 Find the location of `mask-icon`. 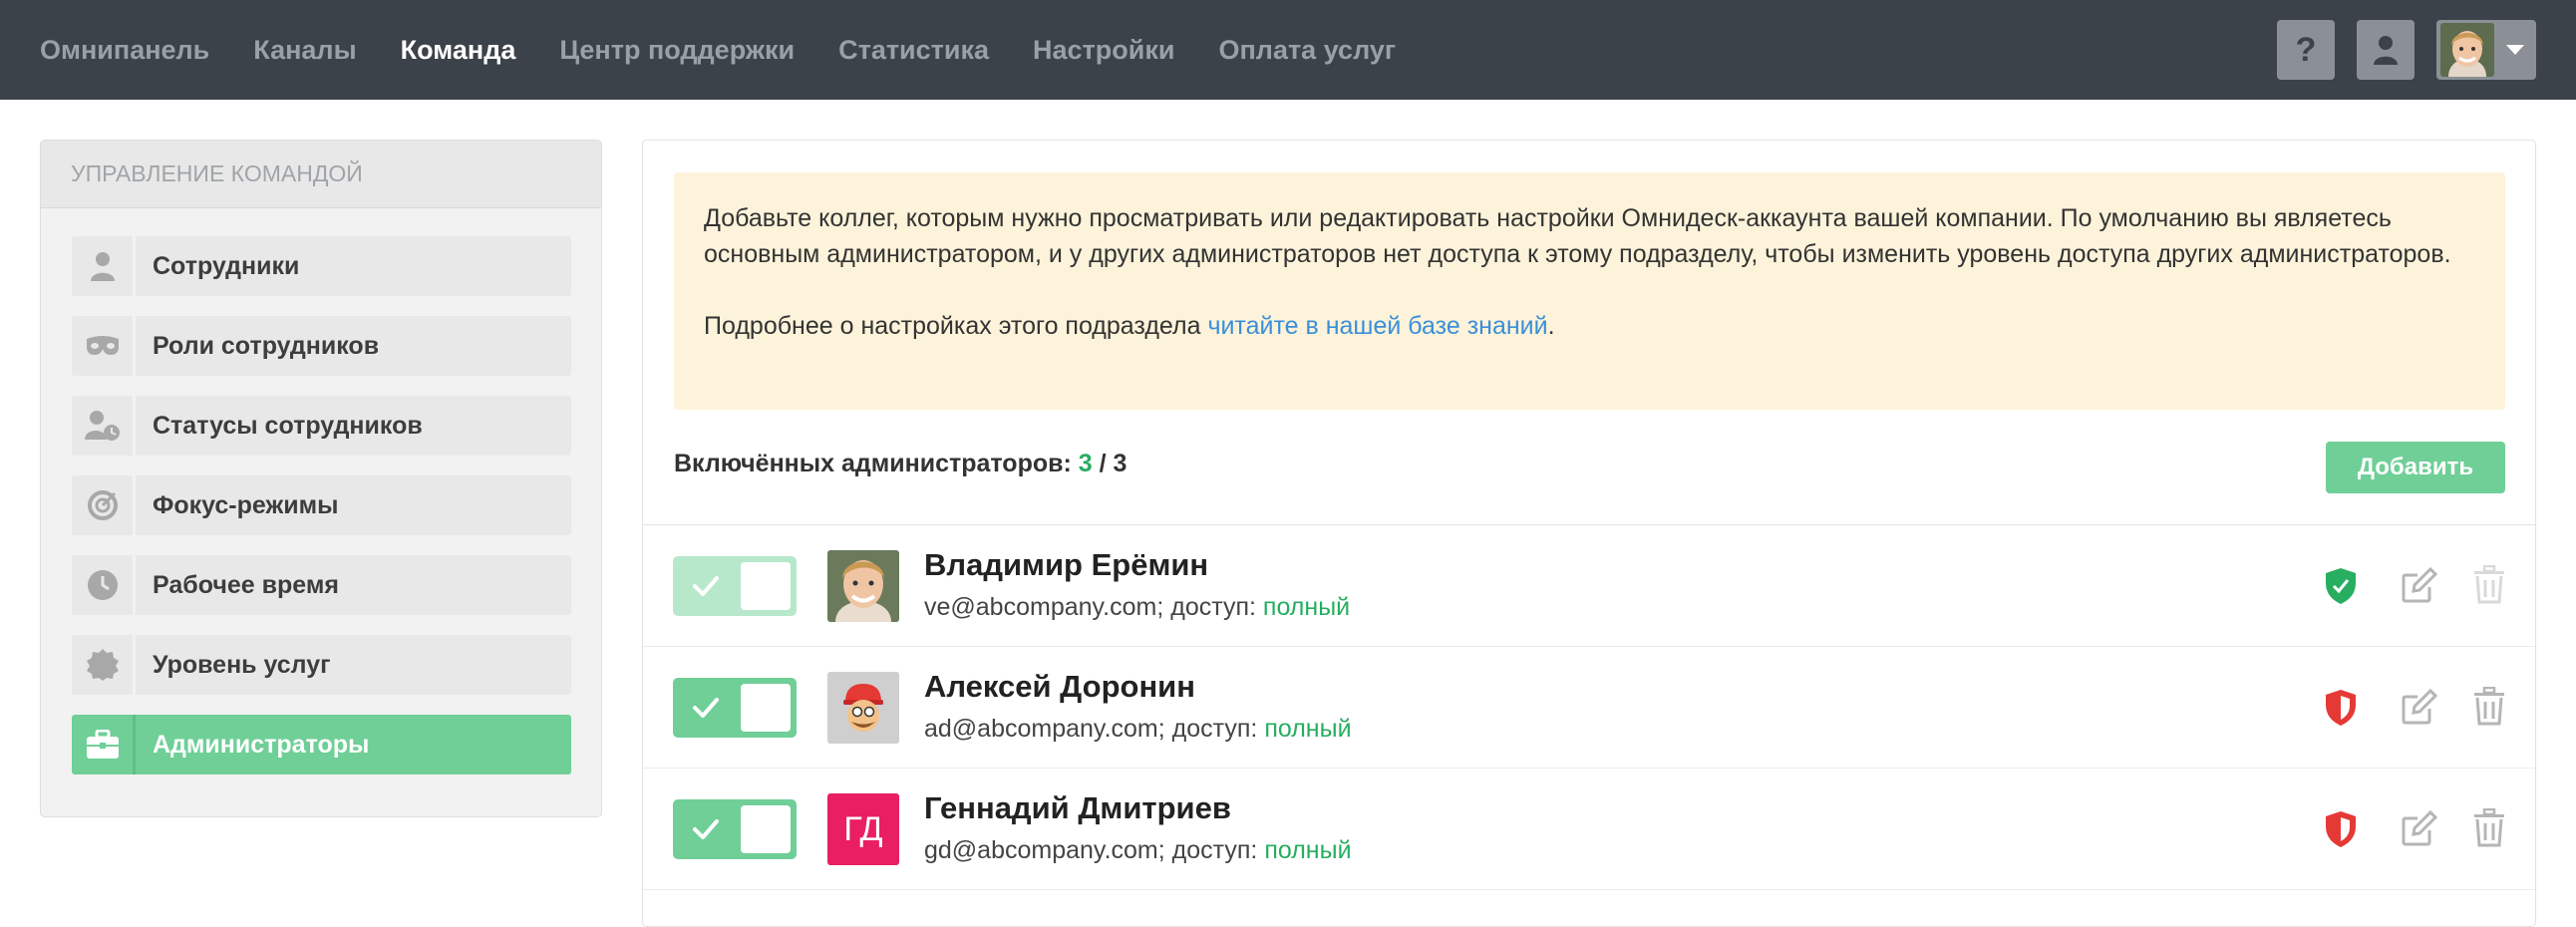

mask-icon is located at coordinates (104, 346).